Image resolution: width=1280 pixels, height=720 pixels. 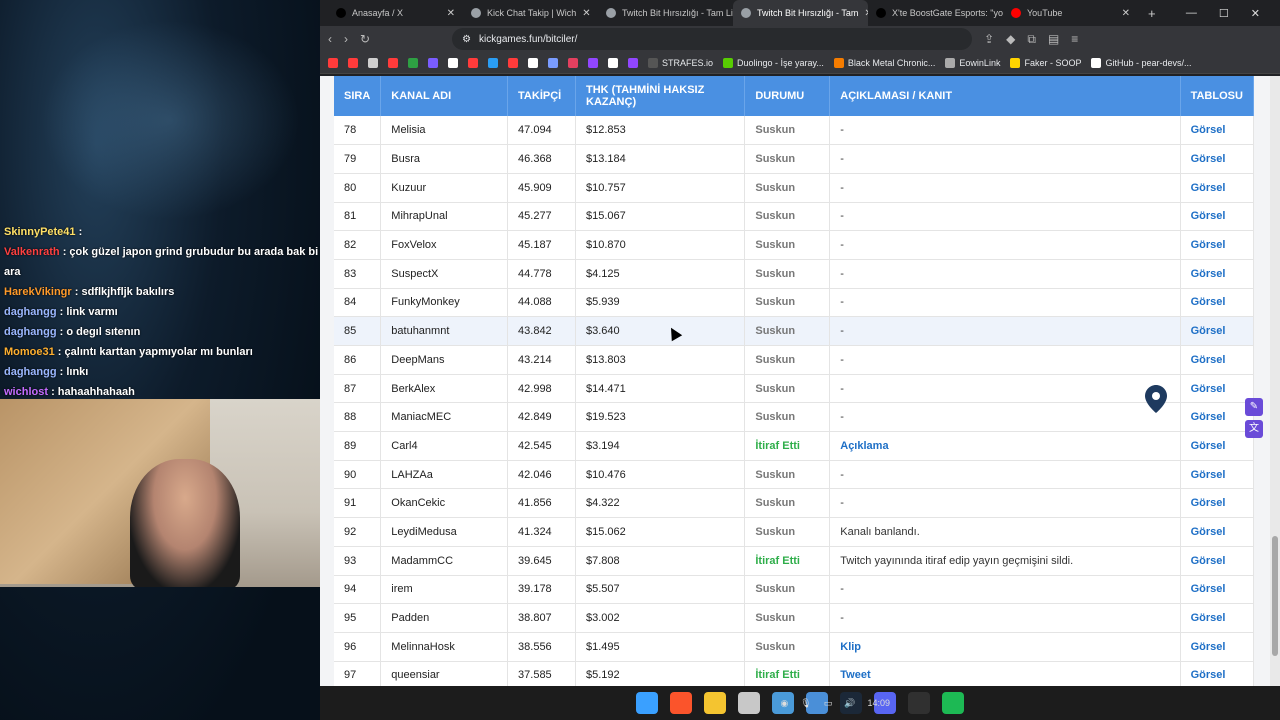 I want to click on browser-tab: Twitch Bit Hırsızlığı - Tam✕, so click(x=800, y=13).